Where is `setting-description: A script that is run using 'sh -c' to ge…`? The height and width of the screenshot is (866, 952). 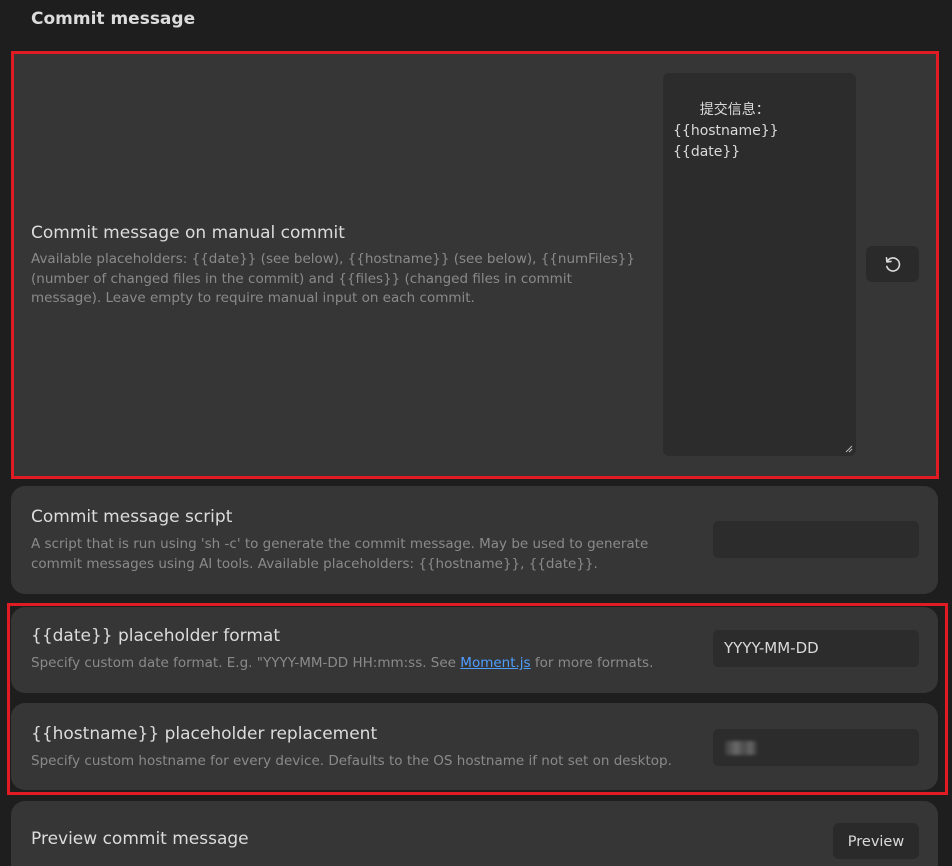 setting-description: A script that is run using 'sh -c' to ge… is located at coordinates (340, 554).